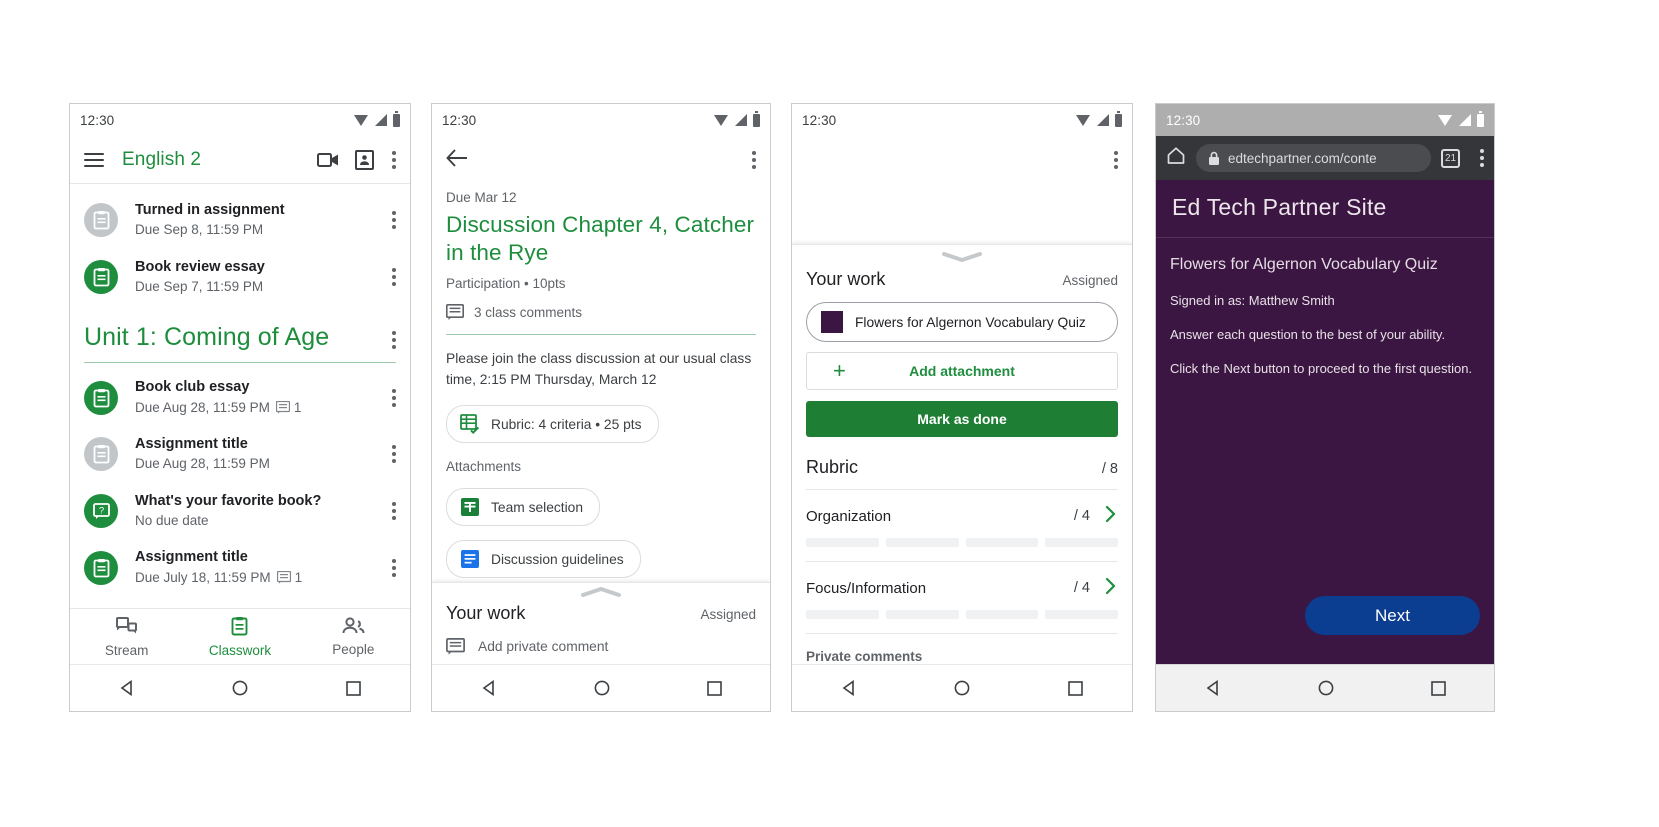 Image resolution: width=1659 pixels, height=827 pixels. Describe the element at coordinates (962, 256) in the screenshot. I see `sheet-collapse-handle` at that location.